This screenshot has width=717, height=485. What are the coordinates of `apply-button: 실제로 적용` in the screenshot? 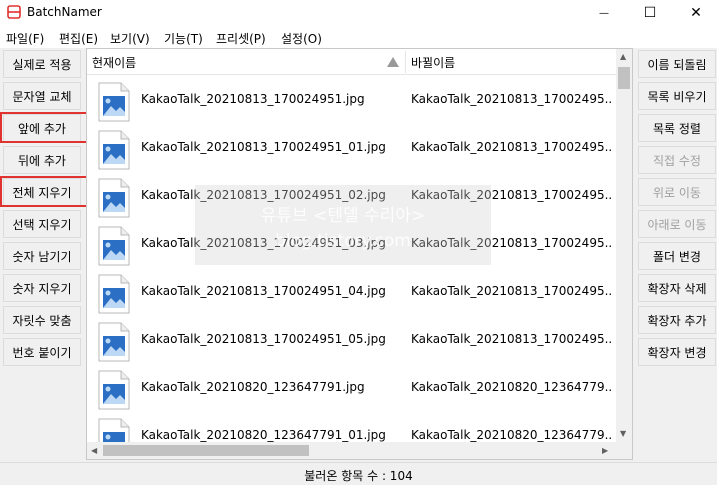 It's located at (42, 64).